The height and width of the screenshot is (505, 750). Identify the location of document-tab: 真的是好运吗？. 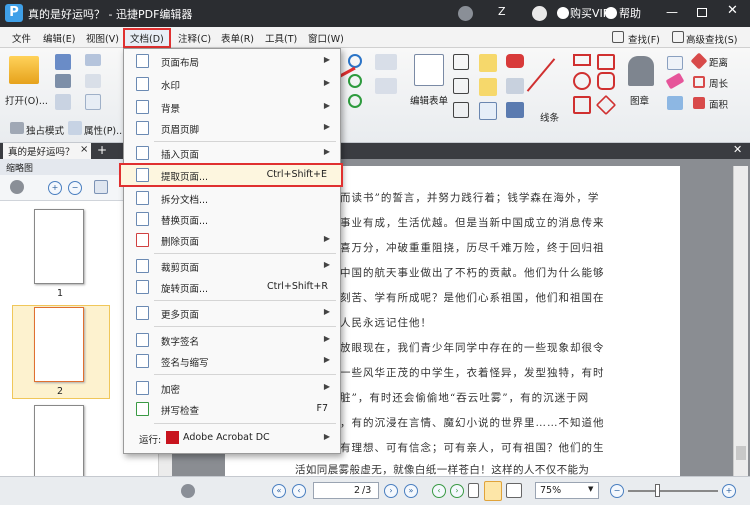
(47, 151).